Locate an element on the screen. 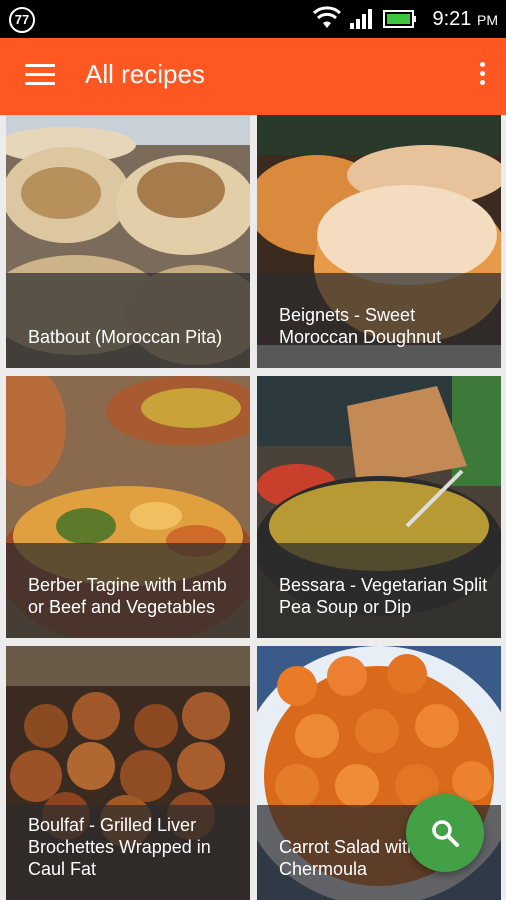 This screenshot has height=900, width=506. recipe-title: Batbout (Moroccan Pita) is located at coordinates (125, 337).